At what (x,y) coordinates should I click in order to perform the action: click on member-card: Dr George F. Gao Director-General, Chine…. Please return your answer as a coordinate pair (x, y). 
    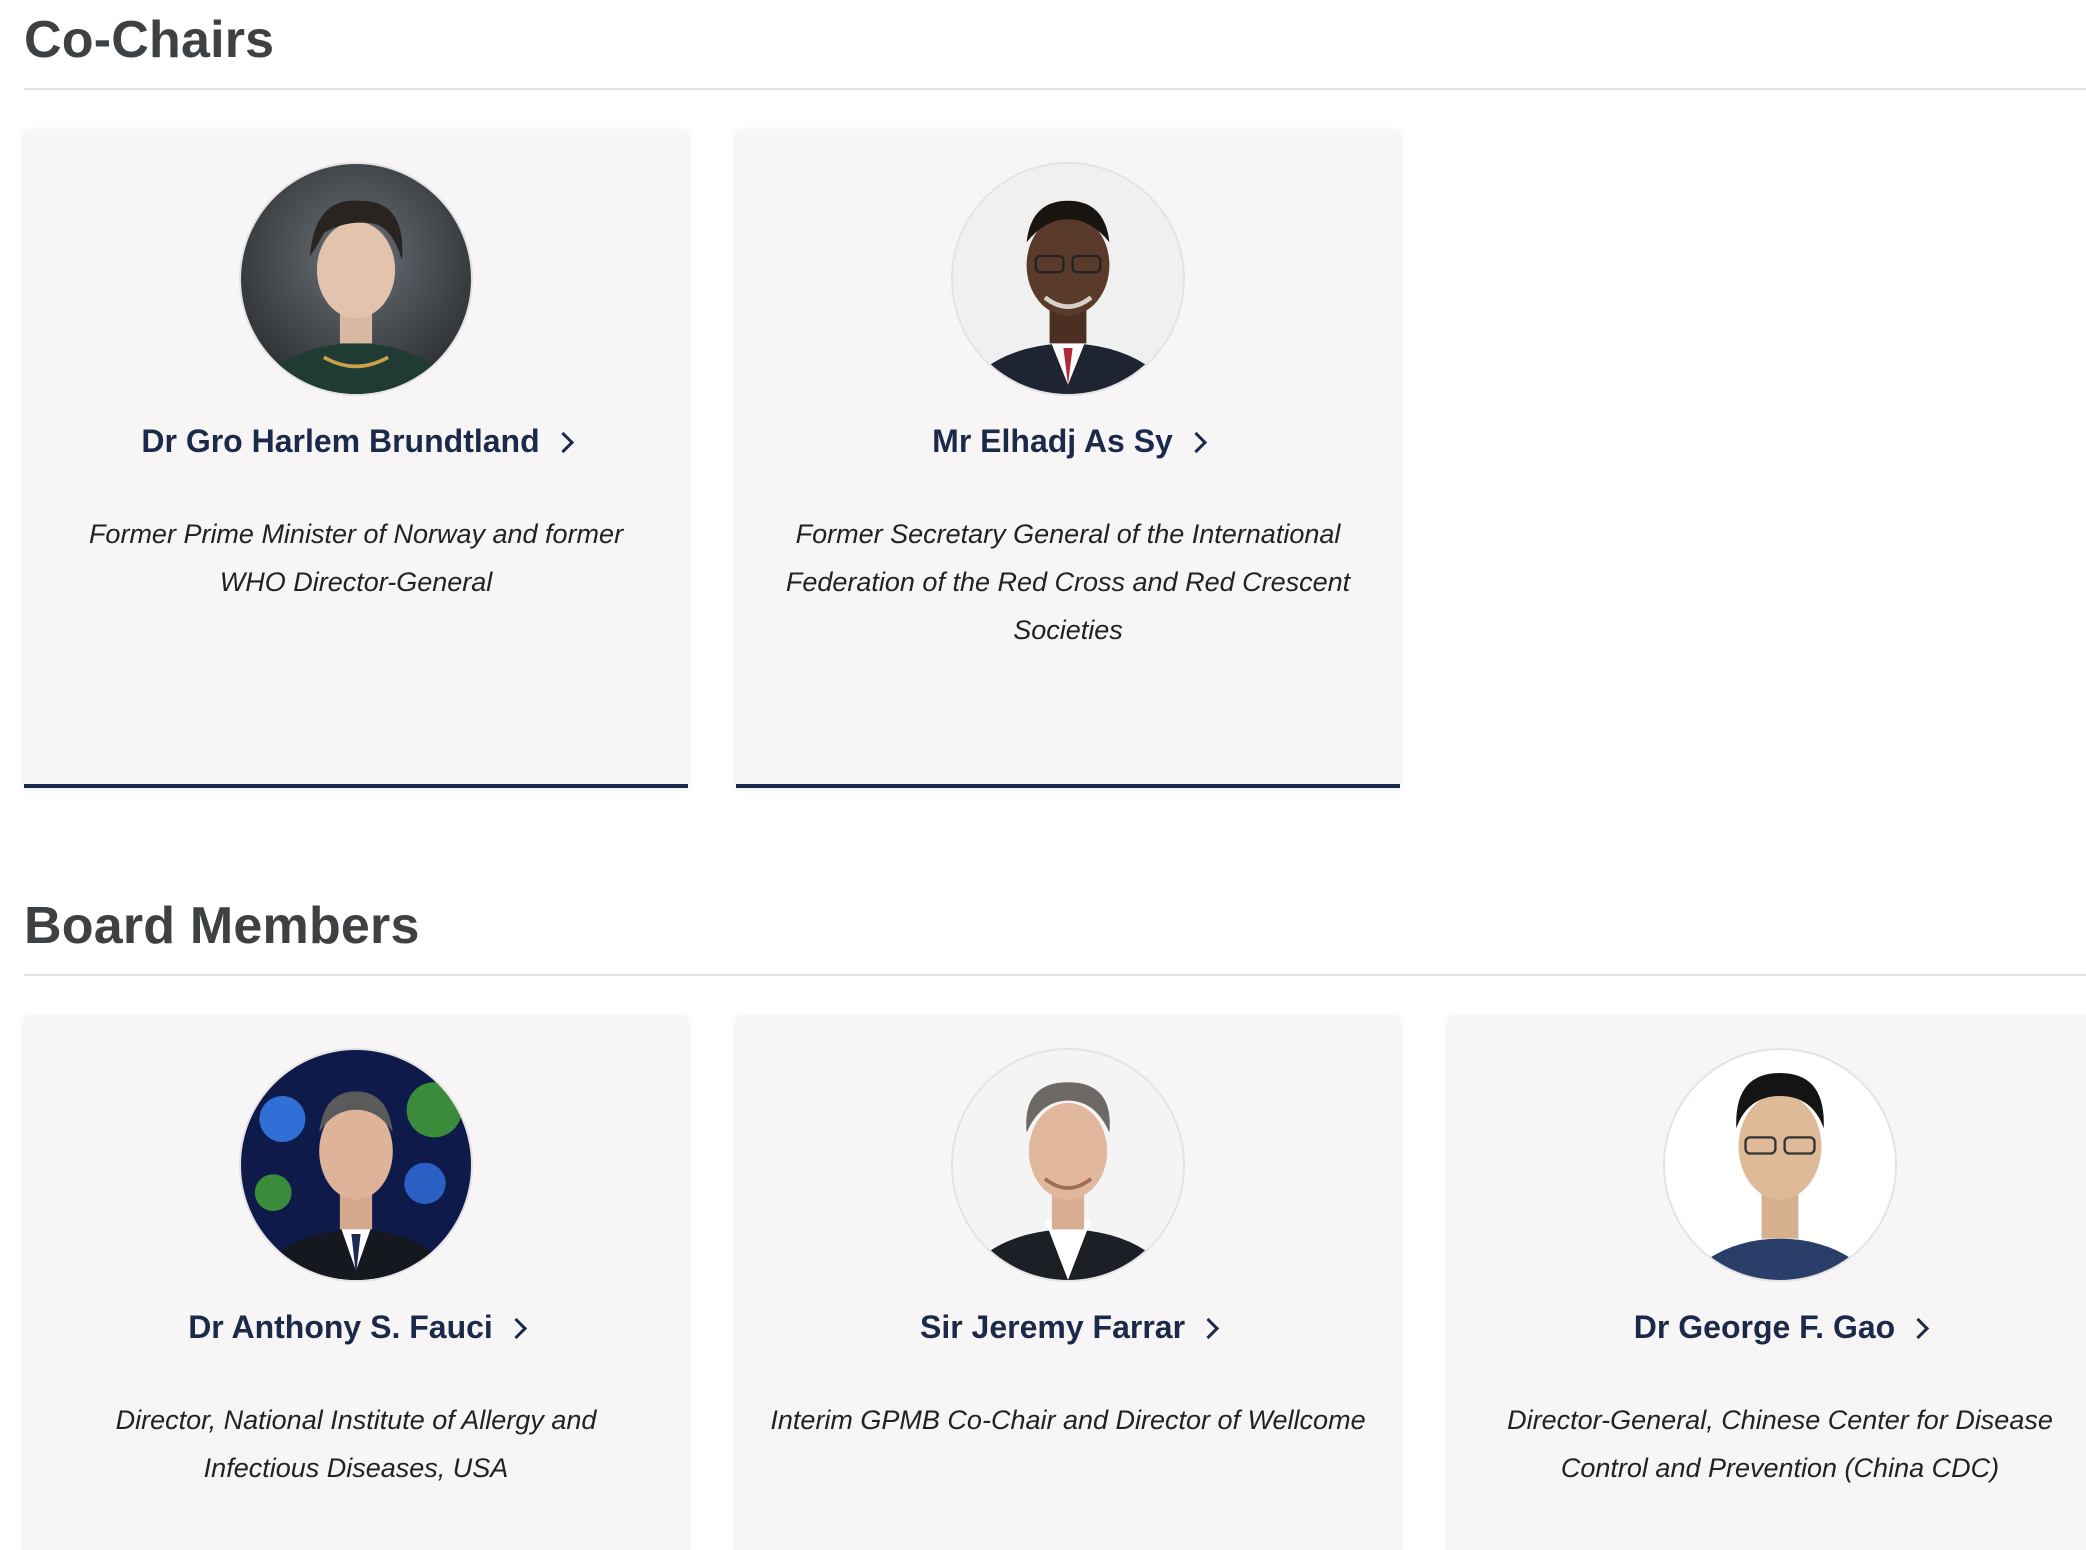
    Looking at the image, I should click on (1767, 1283).